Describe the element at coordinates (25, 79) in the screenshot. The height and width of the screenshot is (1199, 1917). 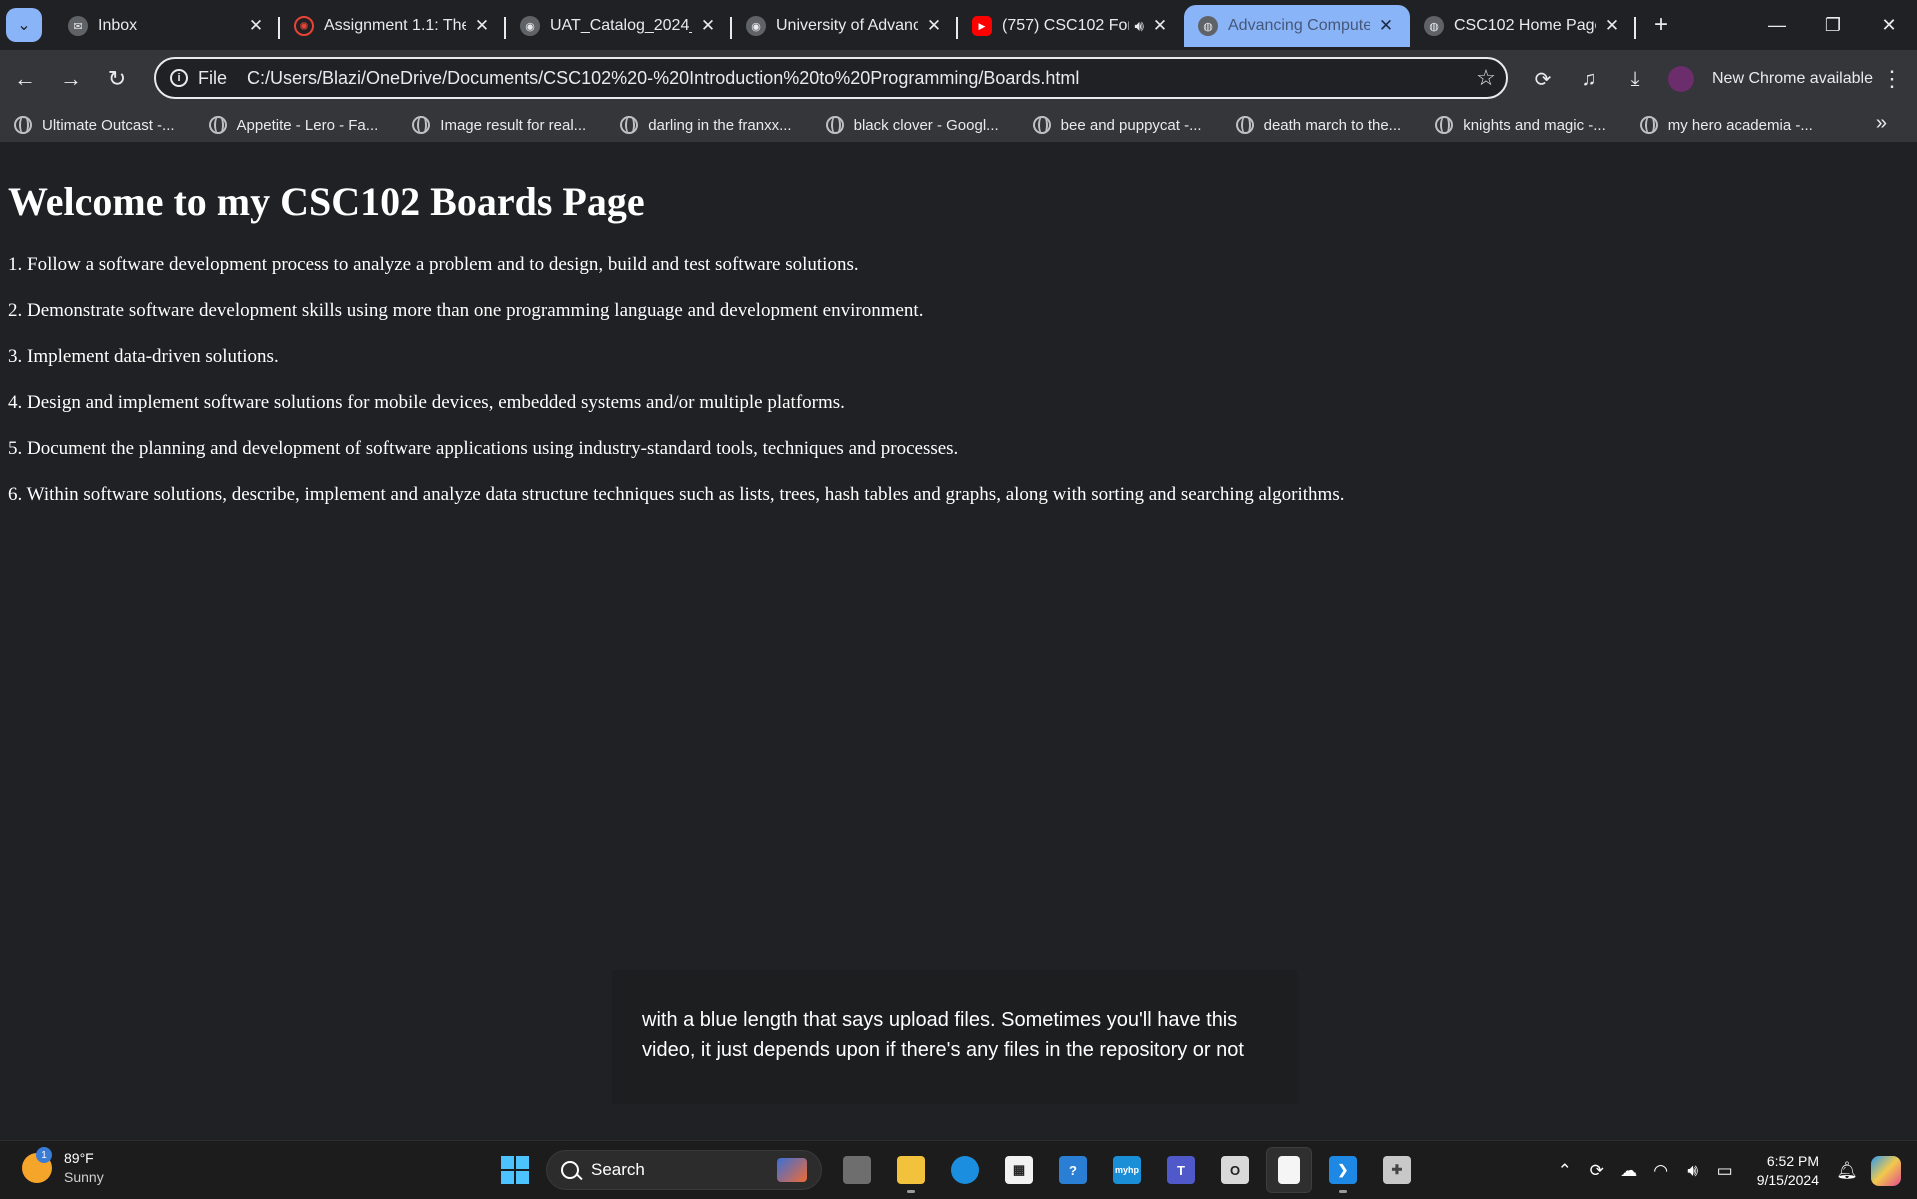
I see `back-icon: ←` at that location.